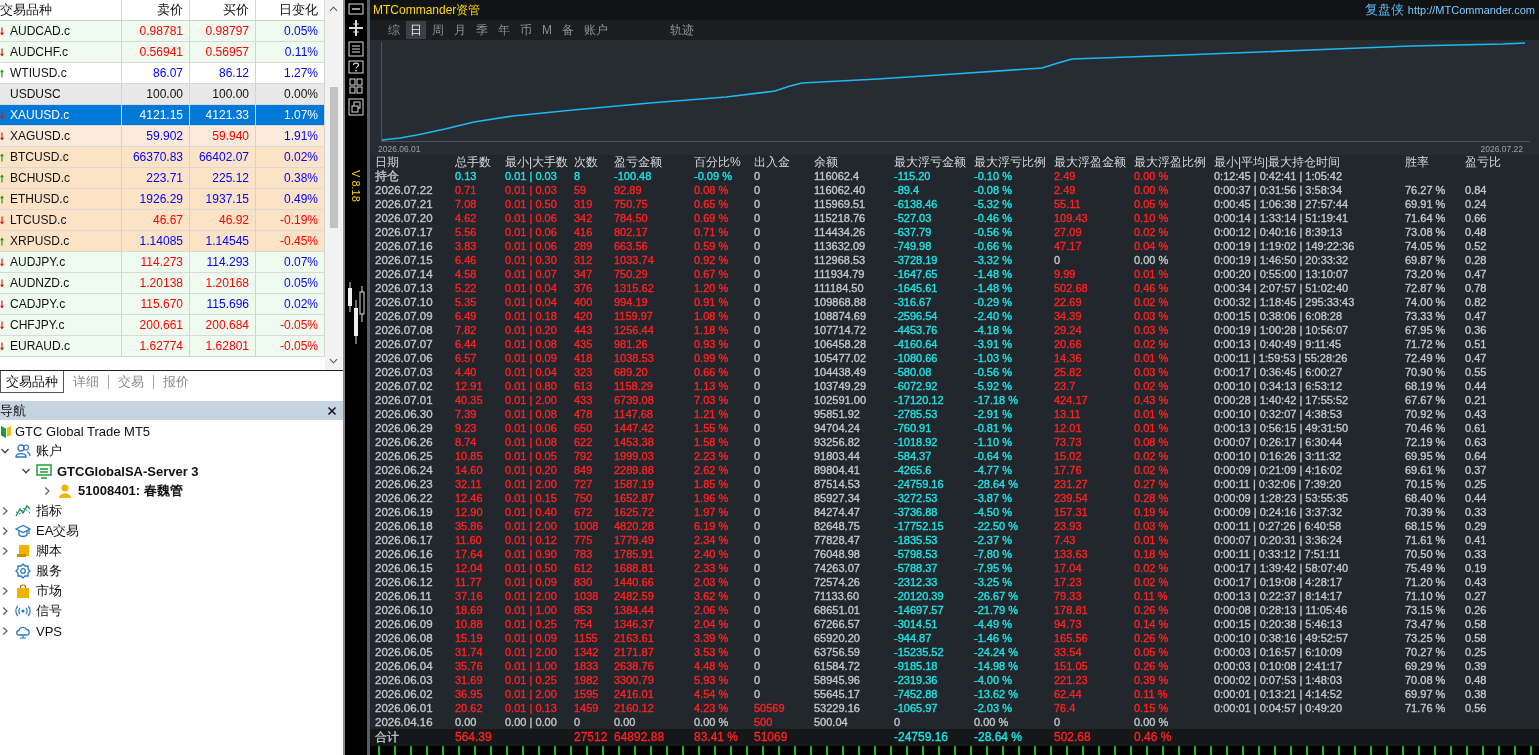 This screenshot has width=1539, height=755. I want to click on symbol-row: CHFJPY.c 200.661 200.684 -0.05%, so click(162, 325).